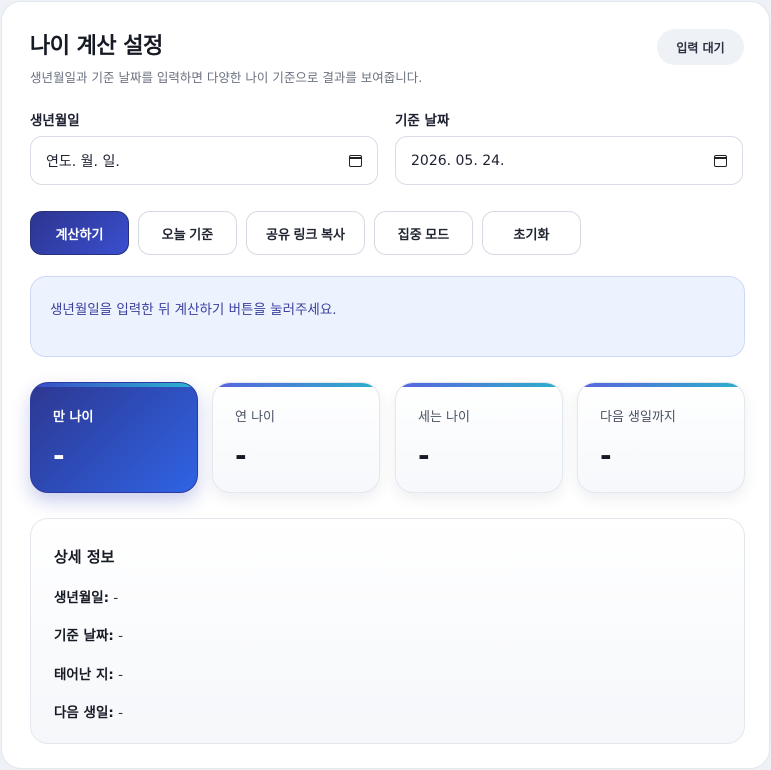 The height and width of the screenshot is (770, 771). Describe the element at coordinates (82, 598) in the screenshot. I see `detail-label: 생년월일:` at that location.